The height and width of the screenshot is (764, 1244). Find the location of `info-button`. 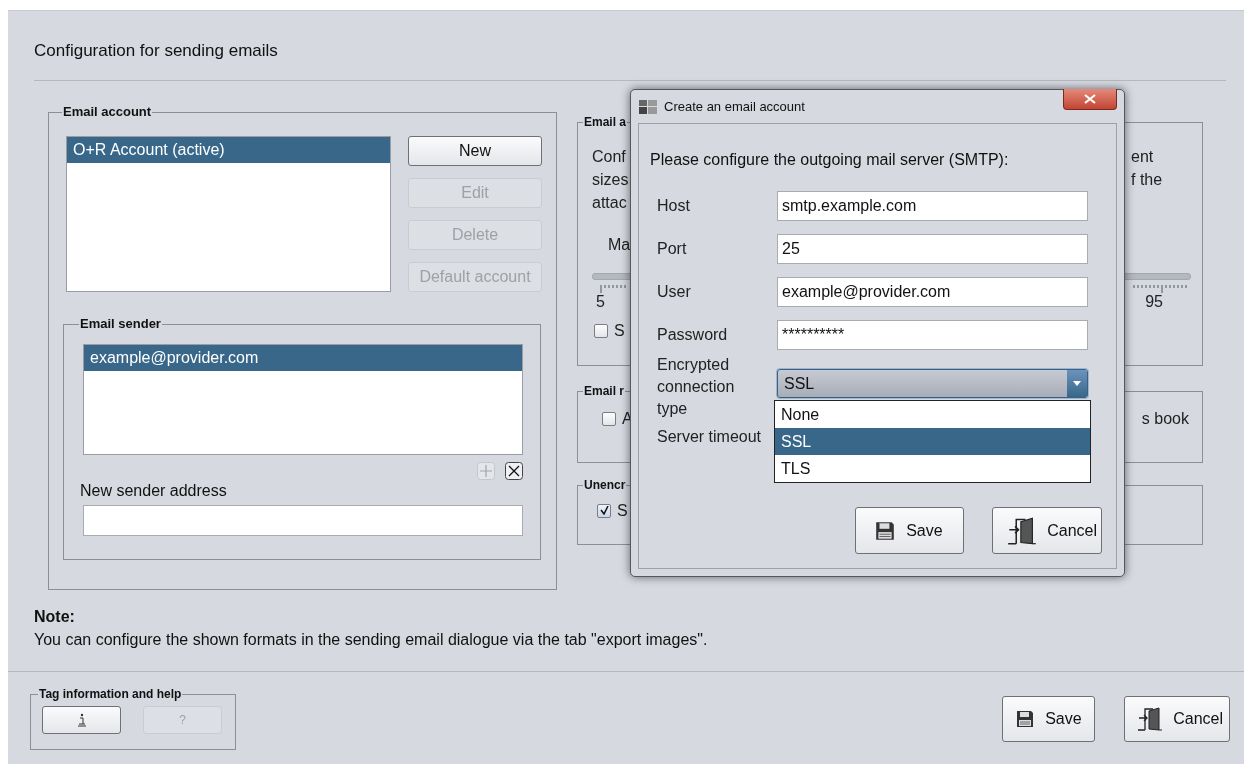

info-button is located at coordinates (81, 720).